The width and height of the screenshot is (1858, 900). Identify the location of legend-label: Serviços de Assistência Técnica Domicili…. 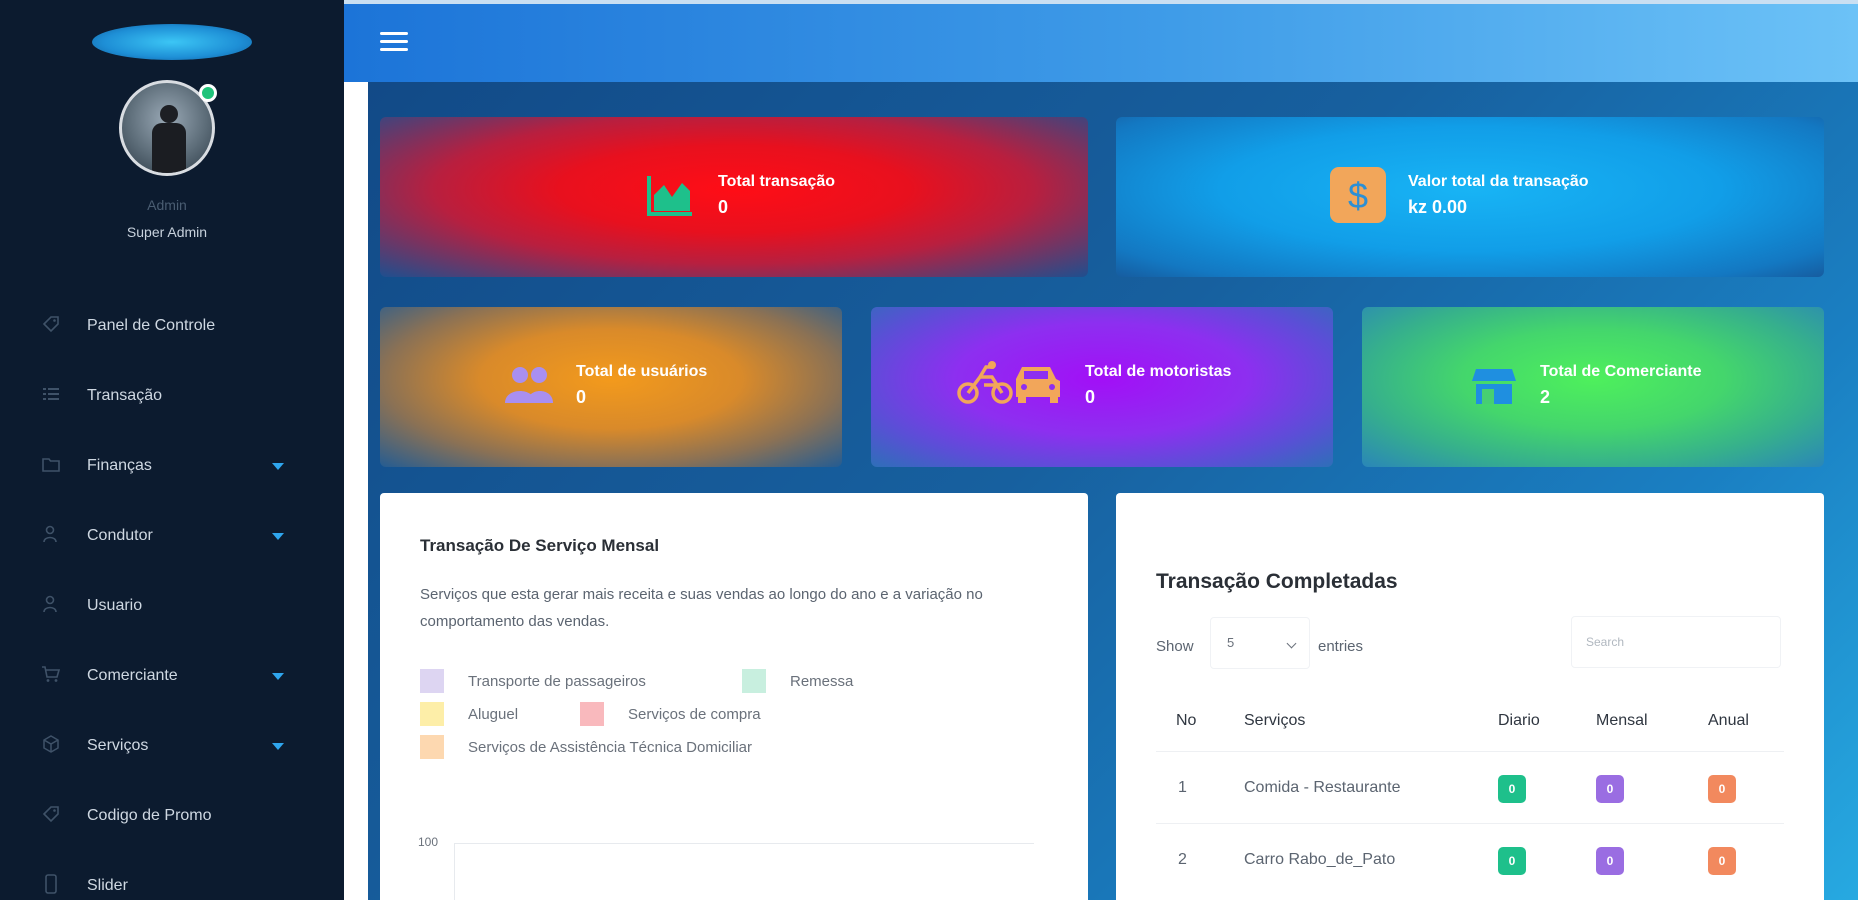
(610, 747).